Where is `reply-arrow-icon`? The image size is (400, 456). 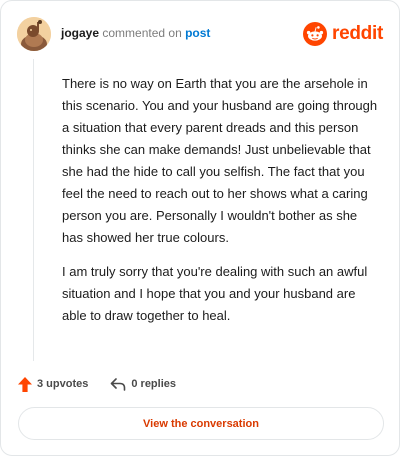 reply-arrow-icon is located at coordinates (118, 384).